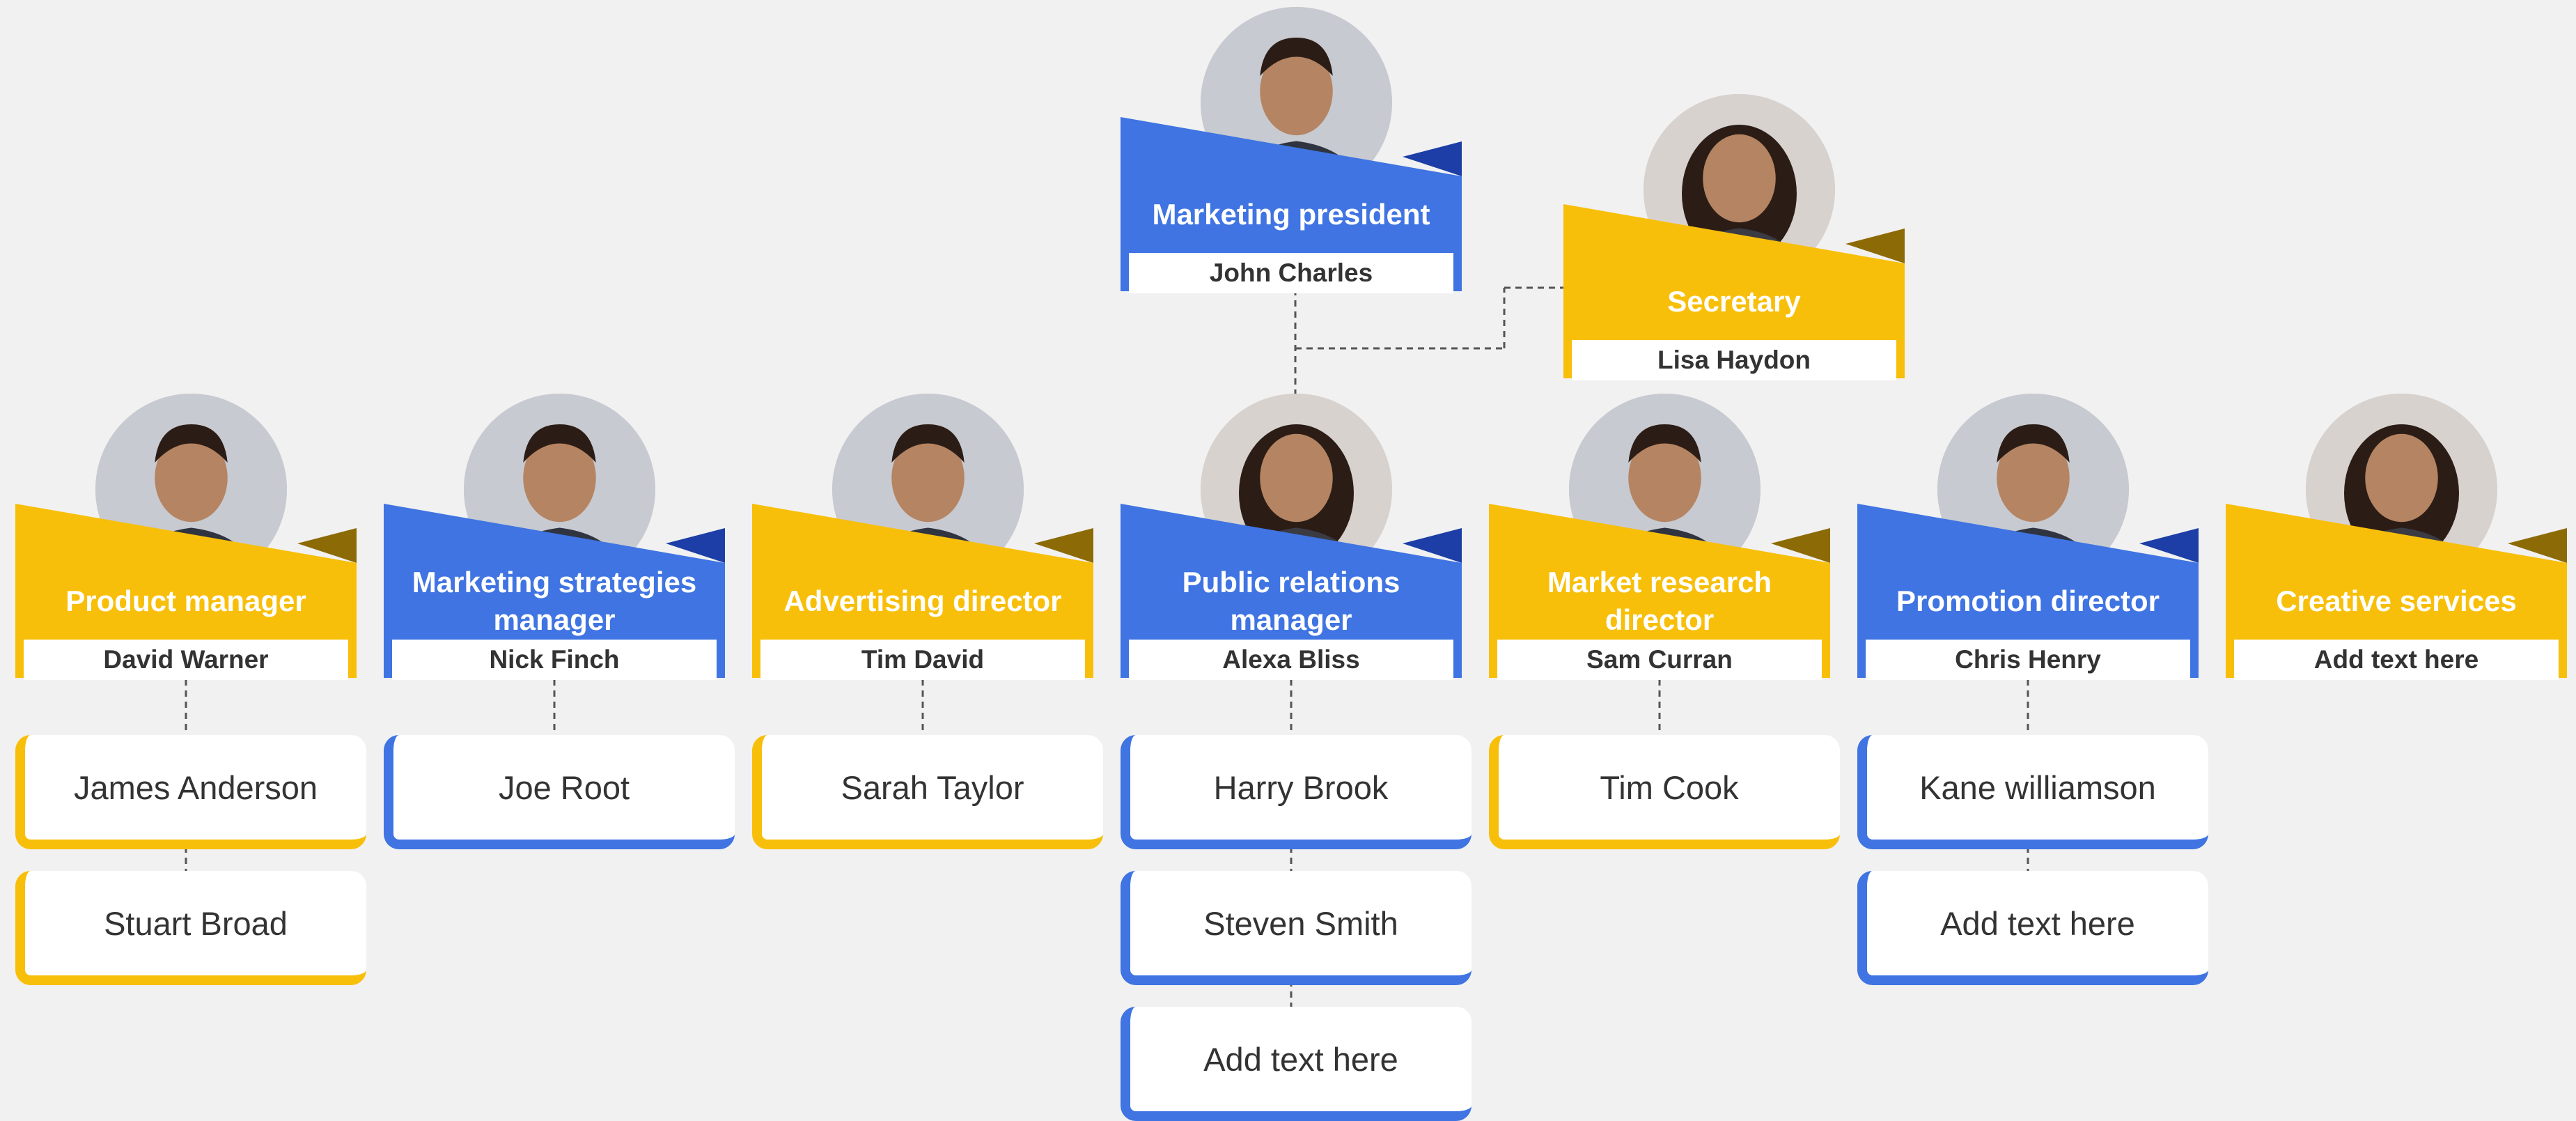 The height and width of the screenshot is (1121, 2576). What do you see at coordinates (2028, 660) in the screenshot?
I see `manager-6-name: Chris Henry` at bounding box center [2028, 660].